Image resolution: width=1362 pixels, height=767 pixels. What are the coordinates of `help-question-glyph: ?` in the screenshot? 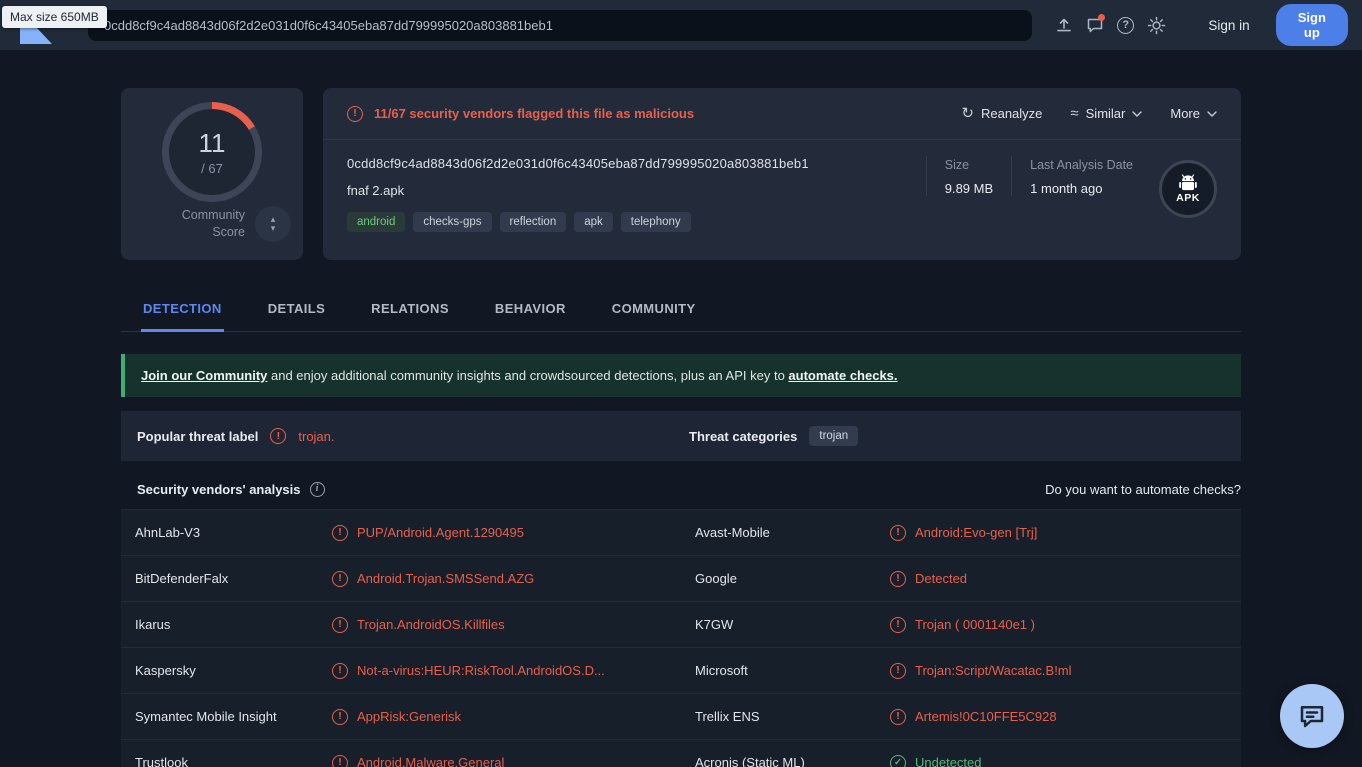 It's located at (1126, 25).